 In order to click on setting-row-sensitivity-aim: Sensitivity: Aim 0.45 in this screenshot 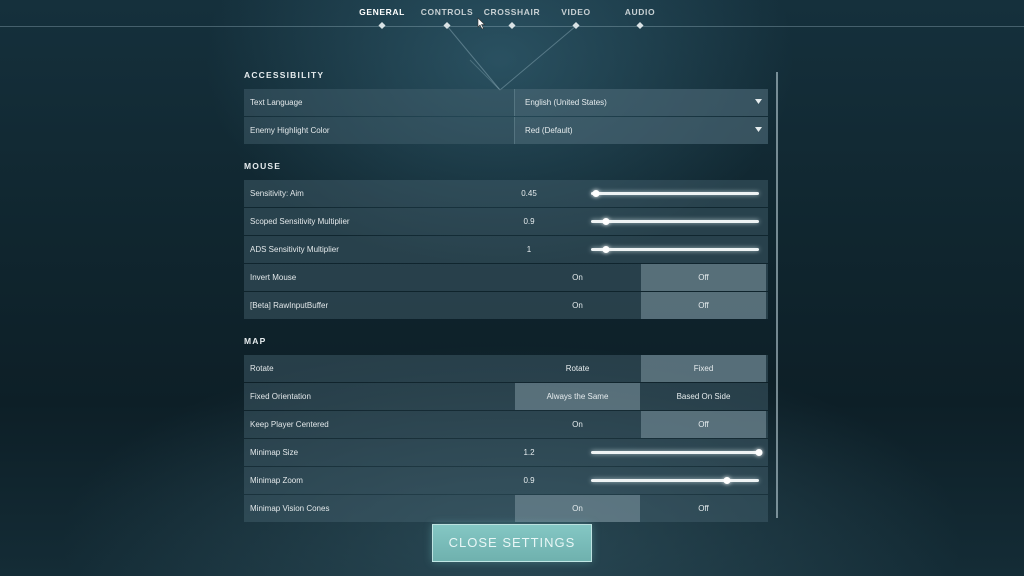, I will do `click(506, 193)`.